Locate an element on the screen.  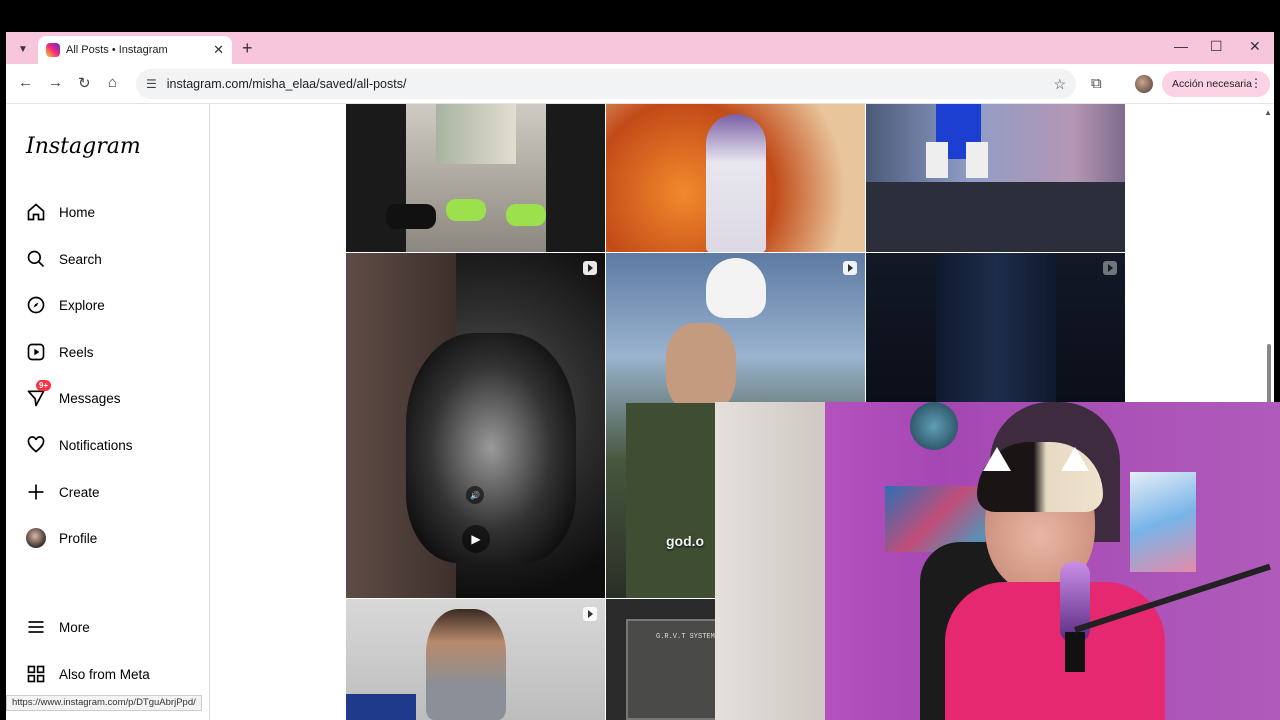
nav-more: More is located at coordinates (58, 627).